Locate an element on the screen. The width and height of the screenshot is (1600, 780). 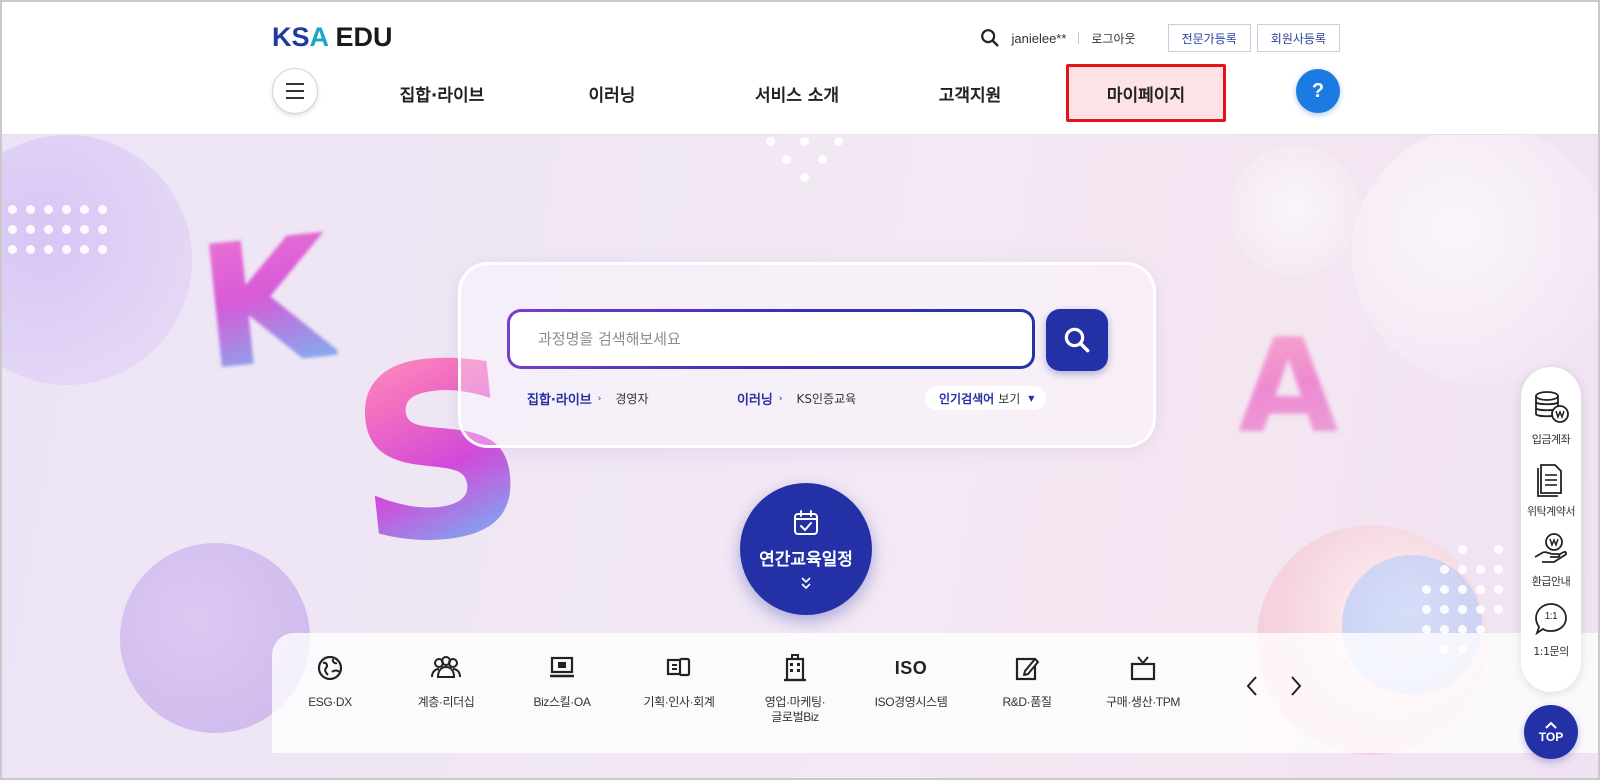
category-label-line2: 글로벌Biz is located at coordinates (795, 717).